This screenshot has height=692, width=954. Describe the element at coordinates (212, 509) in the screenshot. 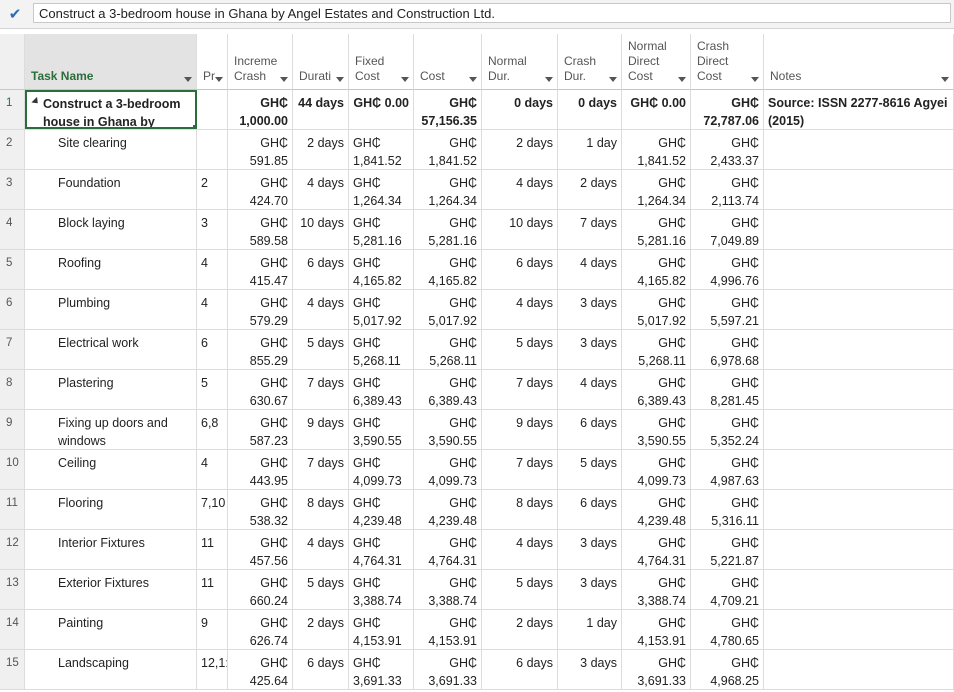

I see `pred-cell: 7,10` at that location.